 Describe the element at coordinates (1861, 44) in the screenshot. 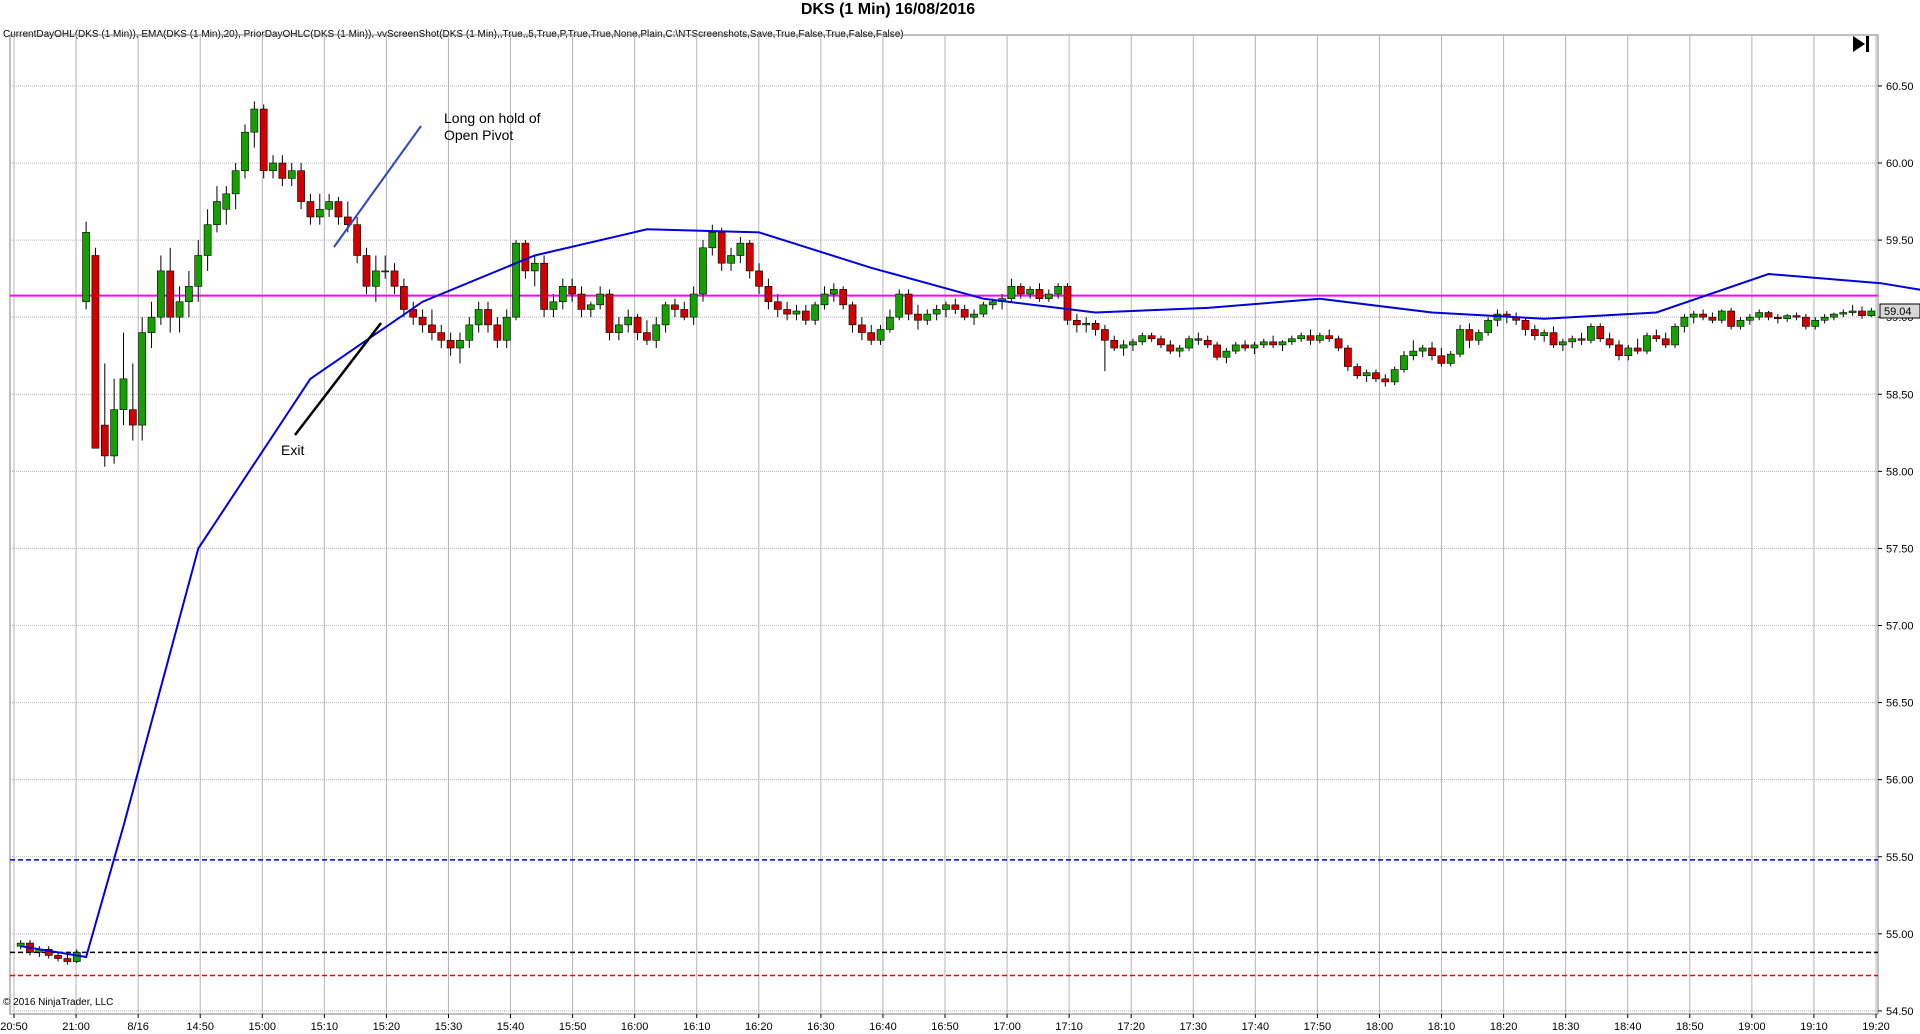

I see `skip-to-end-icon` at that location.